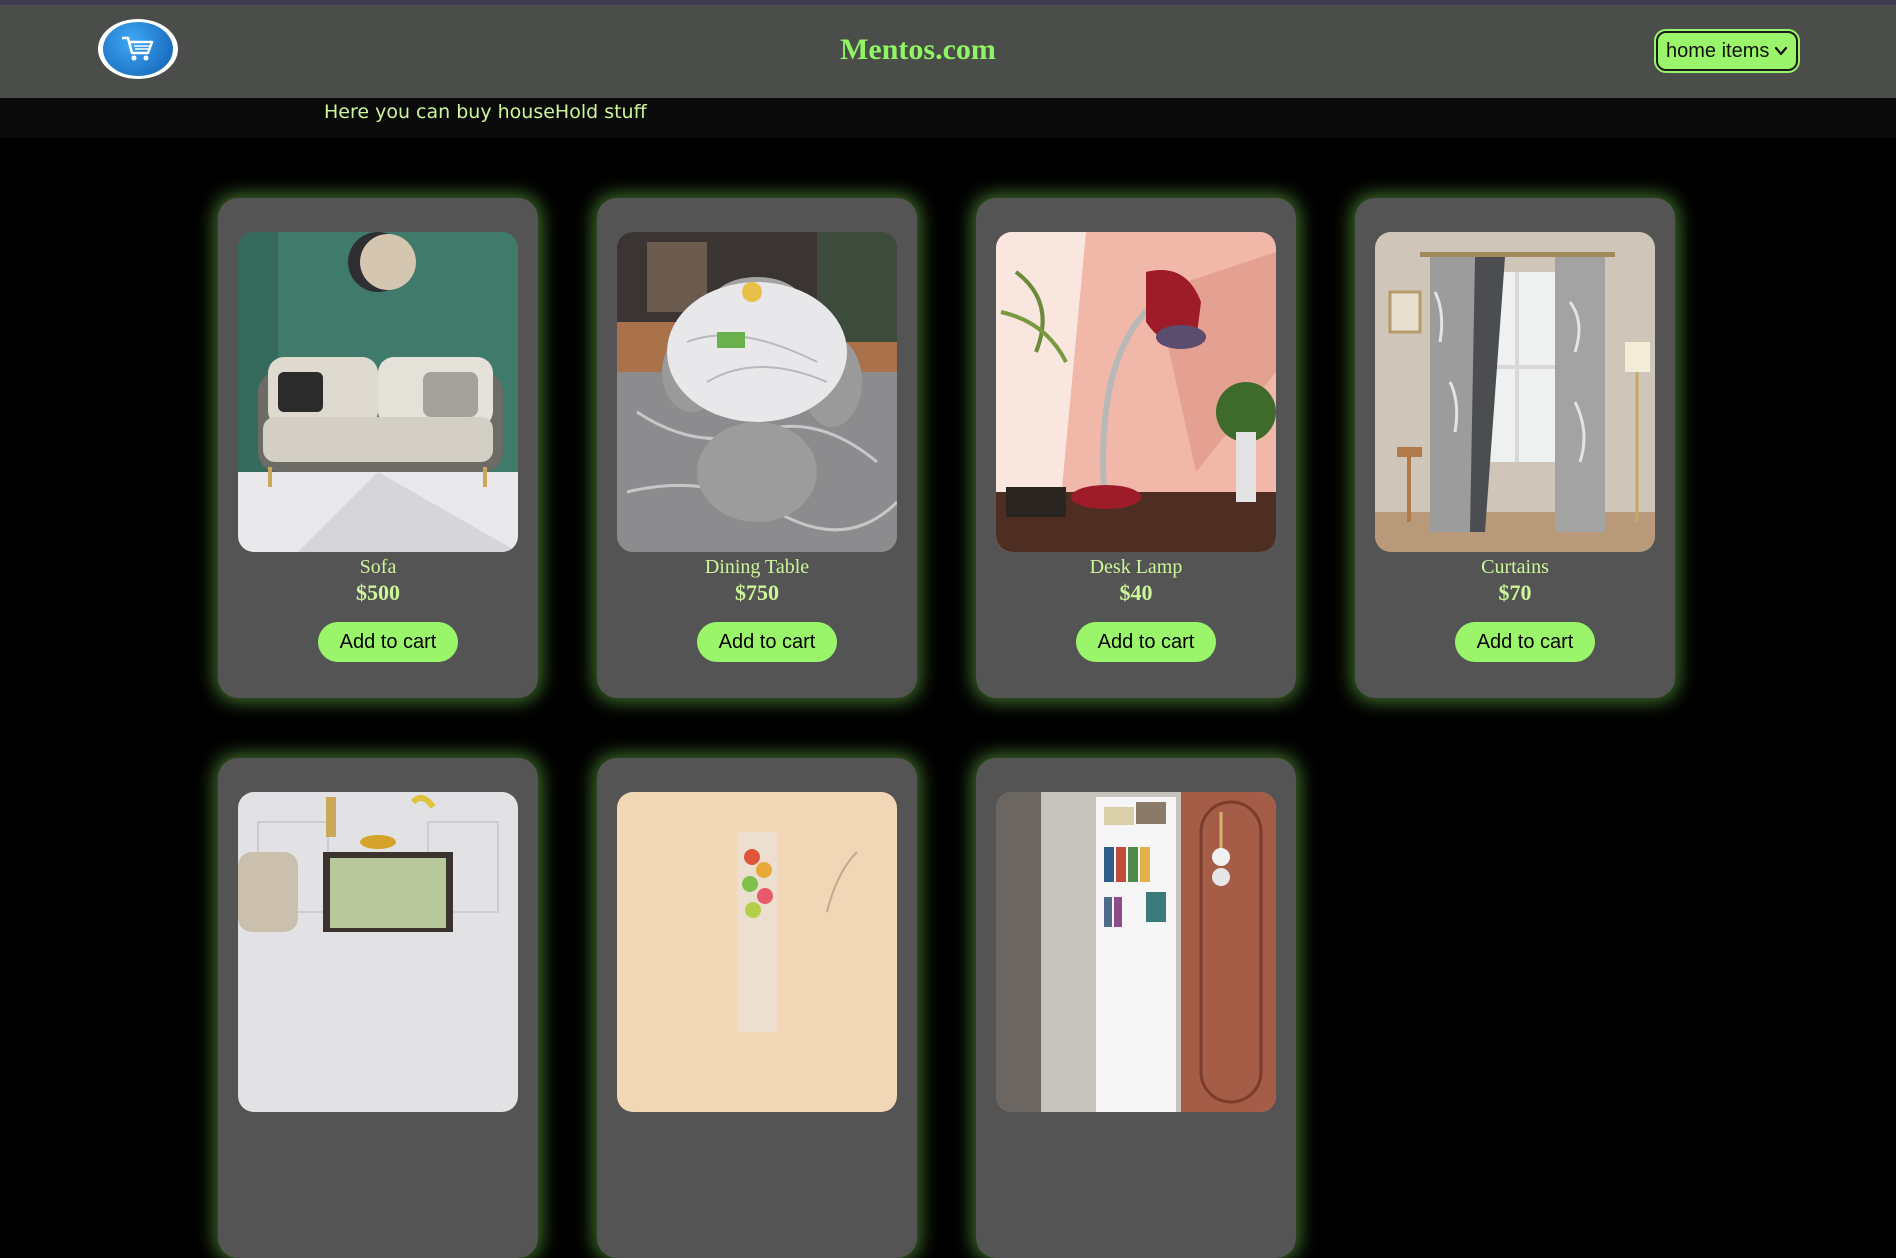 The image size is (1896, 1258). I want to click on product-card: Dining Table $750 Add to cart, so click(757, 448).